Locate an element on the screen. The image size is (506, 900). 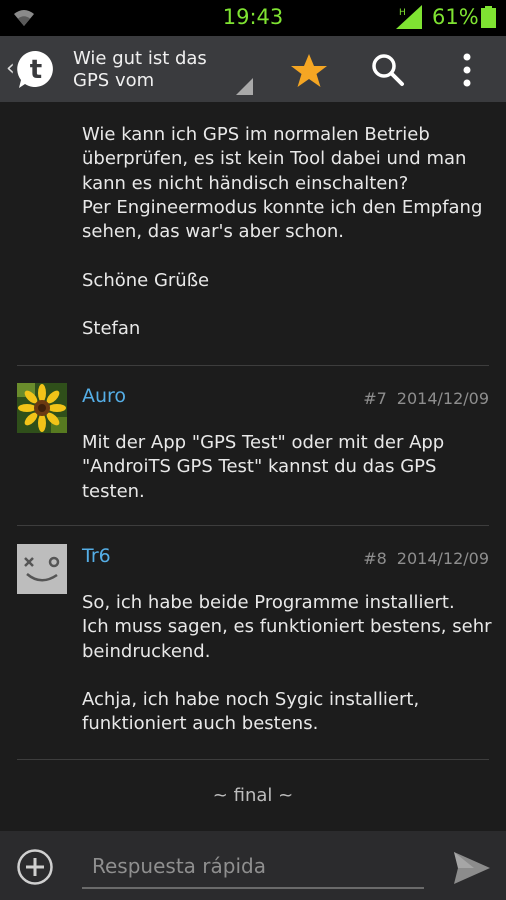
signal-icon: H is located at coordinates (409, 17).